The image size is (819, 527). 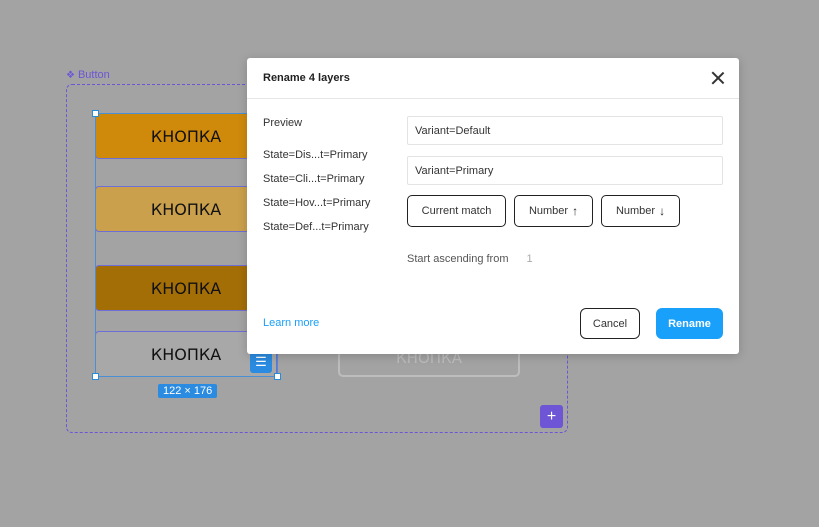 I want to click on cancel-button: Cancel, so click(x=610, y=323).